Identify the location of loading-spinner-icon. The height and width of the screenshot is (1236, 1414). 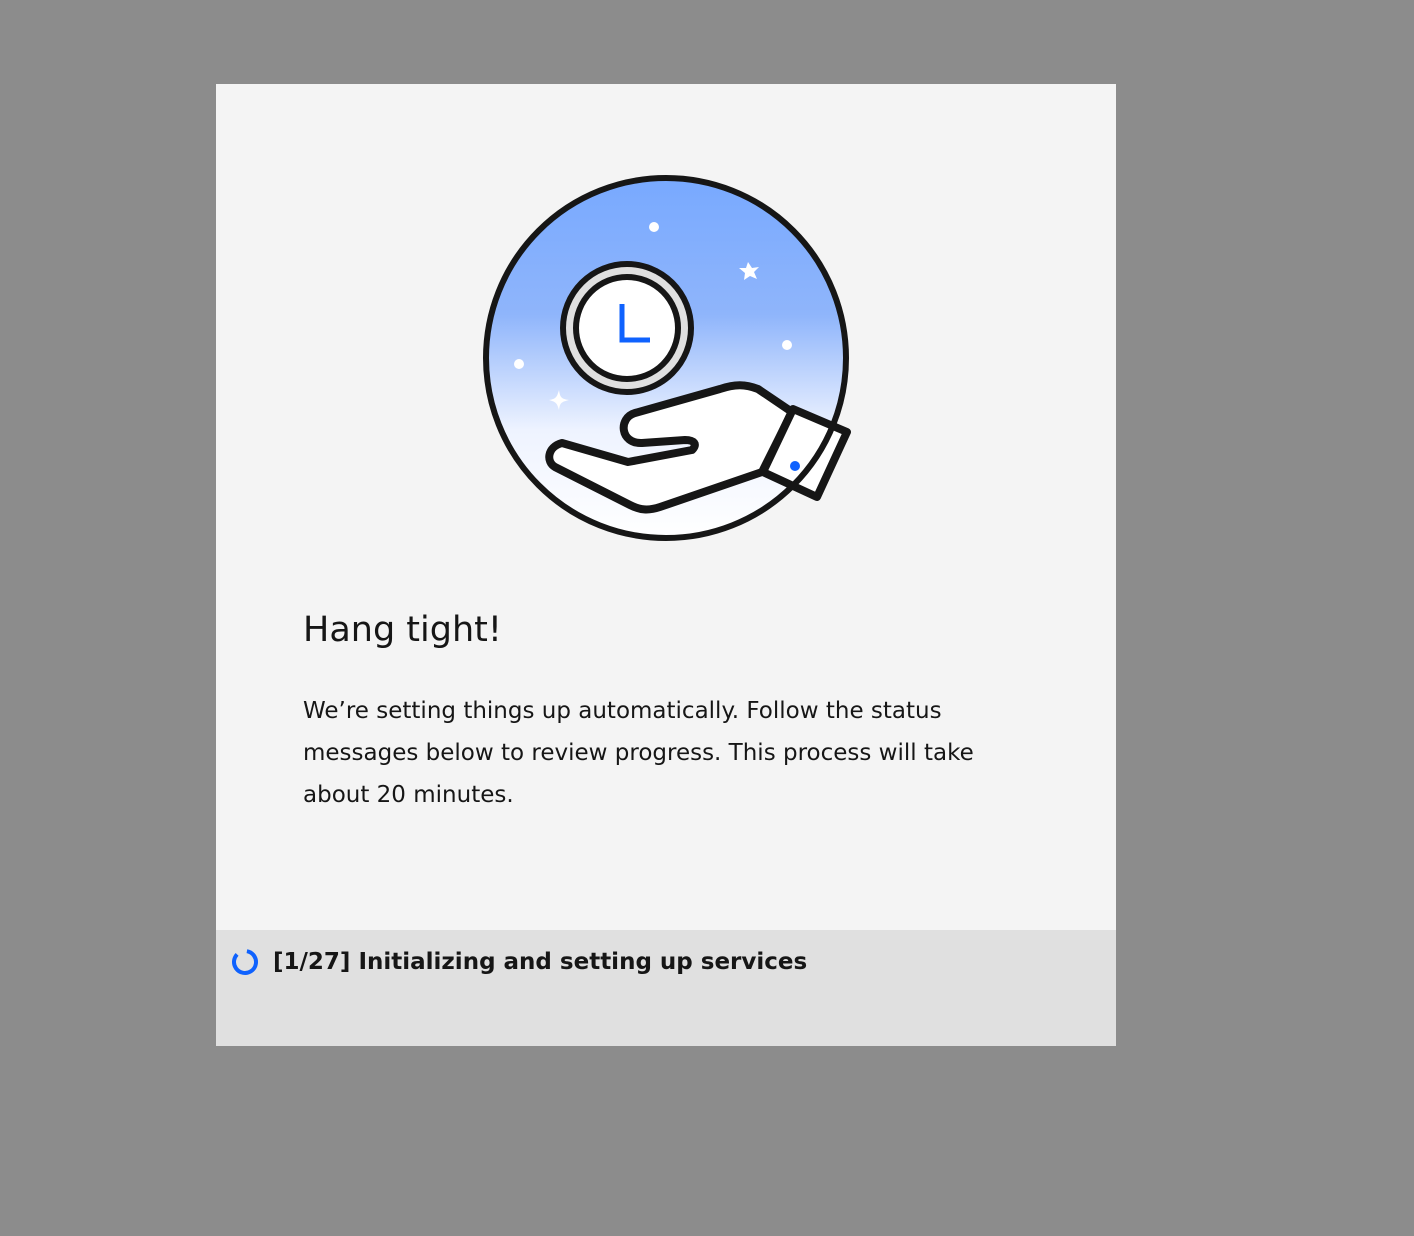
(245, 962).